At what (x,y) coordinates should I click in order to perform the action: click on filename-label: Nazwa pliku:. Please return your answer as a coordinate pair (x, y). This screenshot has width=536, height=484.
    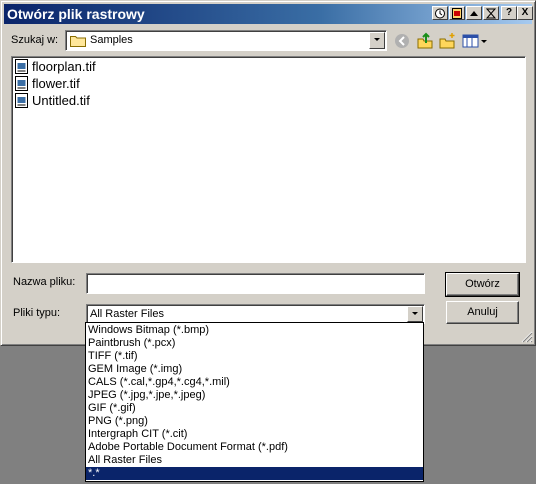
    Looking at the image, I should click on (44, 282).